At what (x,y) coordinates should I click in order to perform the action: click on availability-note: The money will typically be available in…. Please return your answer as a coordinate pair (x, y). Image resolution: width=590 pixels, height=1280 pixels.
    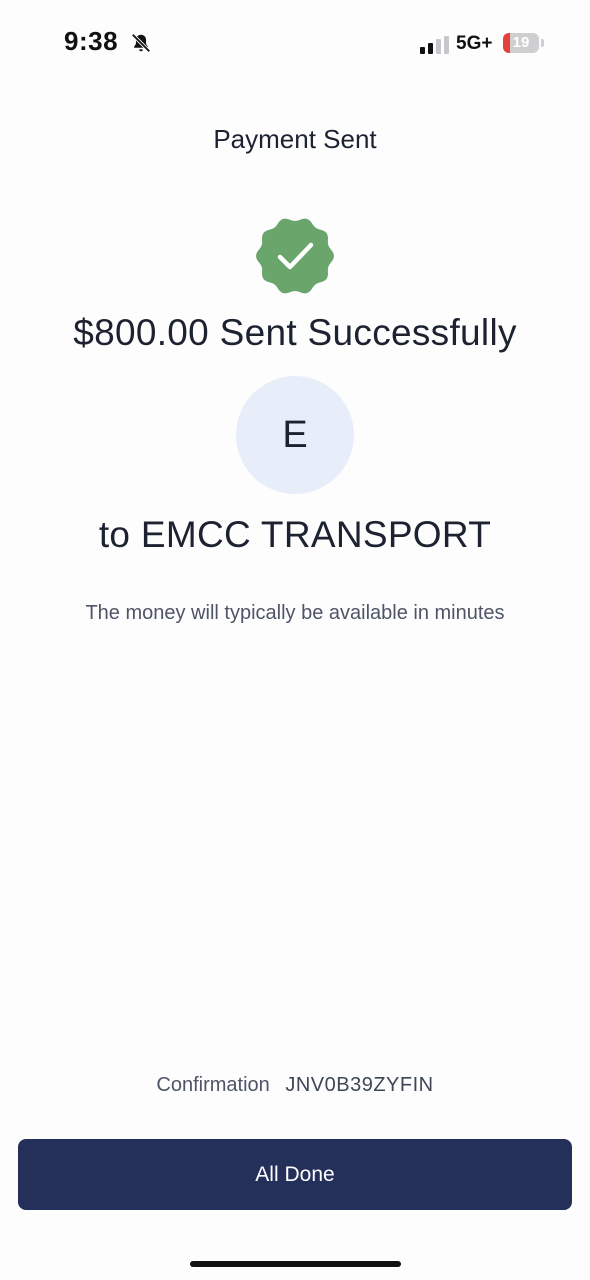
    Looking at the image, I should click on (295, 613).